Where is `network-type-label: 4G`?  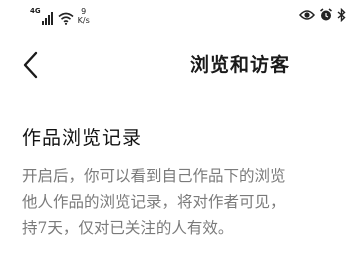 network-type-label: 4G is located at coordinates (35, 11).